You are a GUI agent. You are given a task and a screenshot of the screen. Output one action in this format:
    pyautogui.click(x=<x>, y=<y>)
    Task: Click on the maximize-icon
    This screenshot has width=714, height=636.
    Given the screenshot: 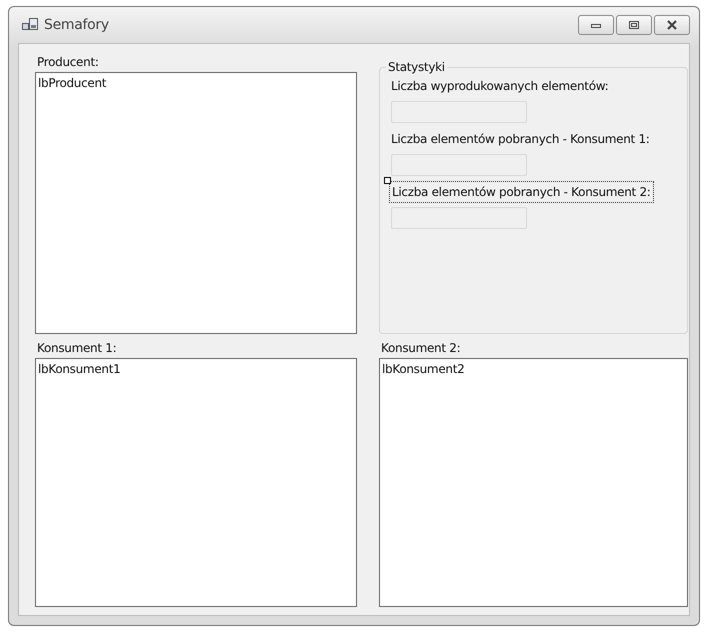 What is the action you would take?
    pyautogui.click(x=634, y=25)
    